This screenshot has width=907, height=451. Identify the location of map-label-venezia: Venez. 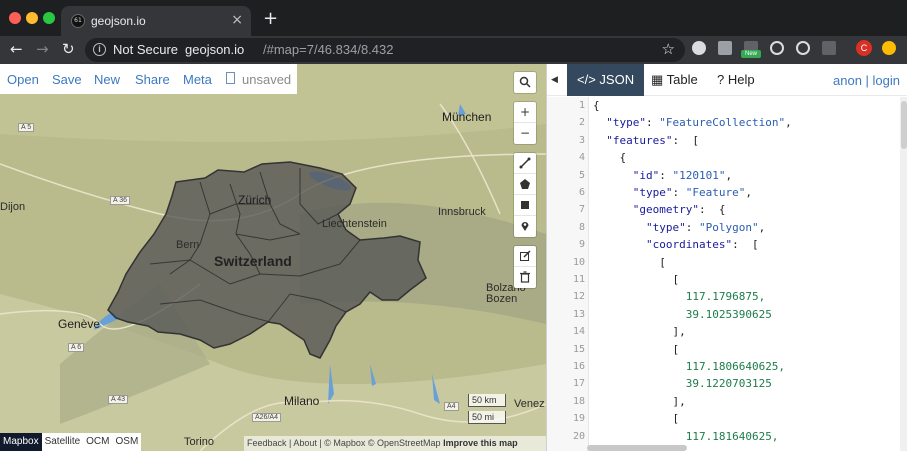
(529, 404).